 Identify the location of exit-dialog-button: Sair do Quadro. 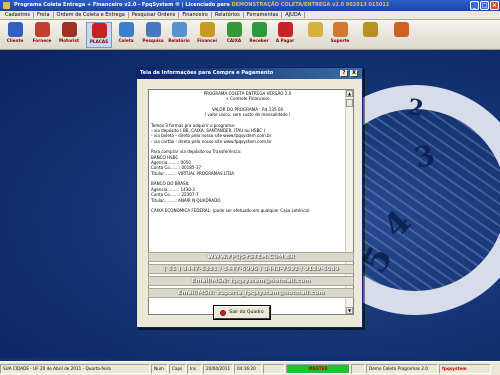
(242, 312).